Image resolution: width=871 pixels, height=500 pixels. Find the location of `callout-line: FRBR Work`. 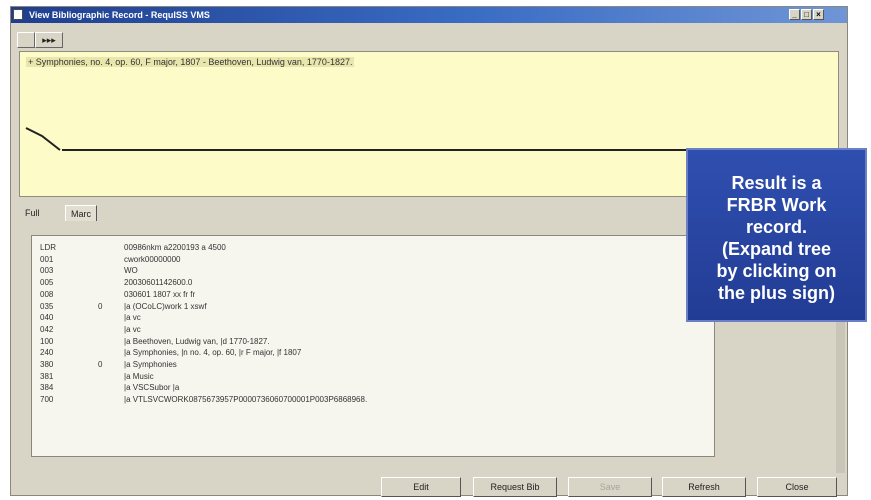

callout-line: FRBR Work is located at coordinates (776, 205).